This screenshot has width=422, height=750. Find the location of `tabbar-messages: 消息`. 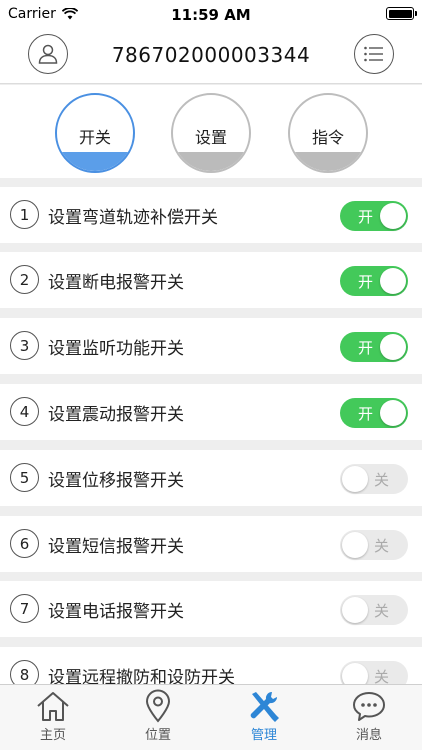

tabbar-messages: 消息 is located at coordinates (369, 719).